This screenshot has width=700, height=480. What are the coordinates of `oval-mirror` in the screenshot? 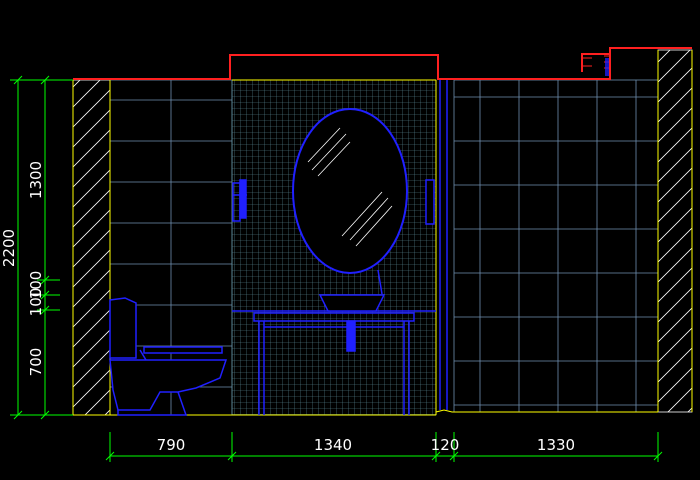 It's located at (350, 191).